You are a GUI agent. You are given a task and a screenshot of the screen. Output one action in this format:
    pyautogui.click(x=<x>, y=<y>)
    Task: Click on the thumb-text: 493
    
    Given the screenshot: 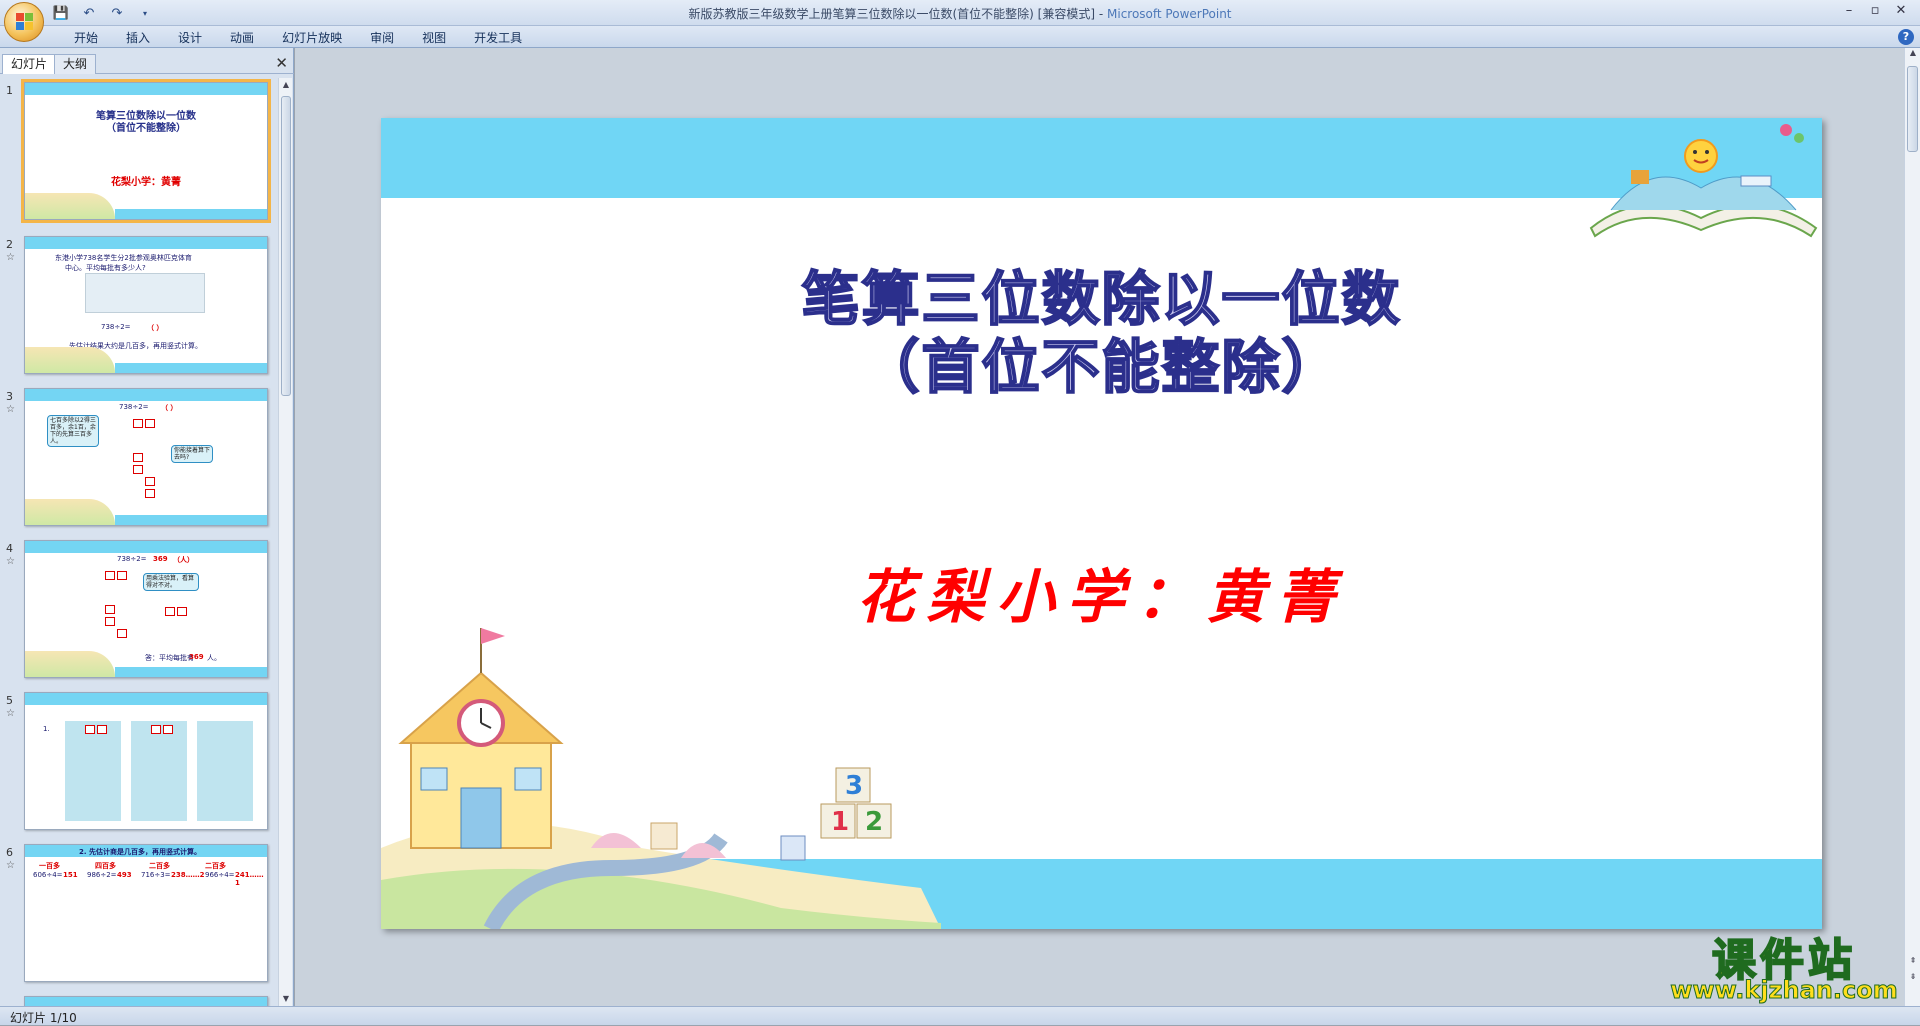 What is the action you would take?
    pyautogui.click(x=124, y=875)
    